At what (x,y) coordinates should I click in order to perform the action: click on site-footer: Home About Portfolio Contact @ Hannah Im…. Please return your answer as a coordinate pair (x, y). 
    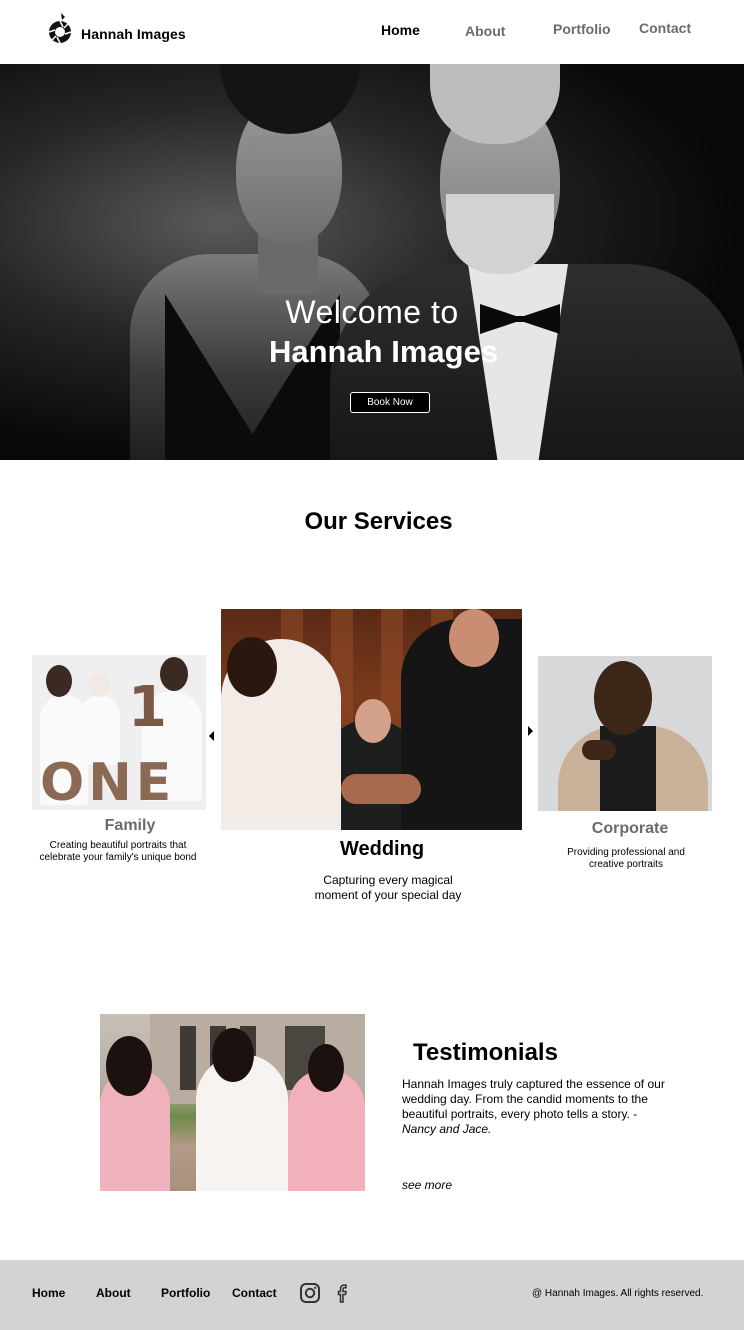
    Looking at the image, I should click on (372, 1295).